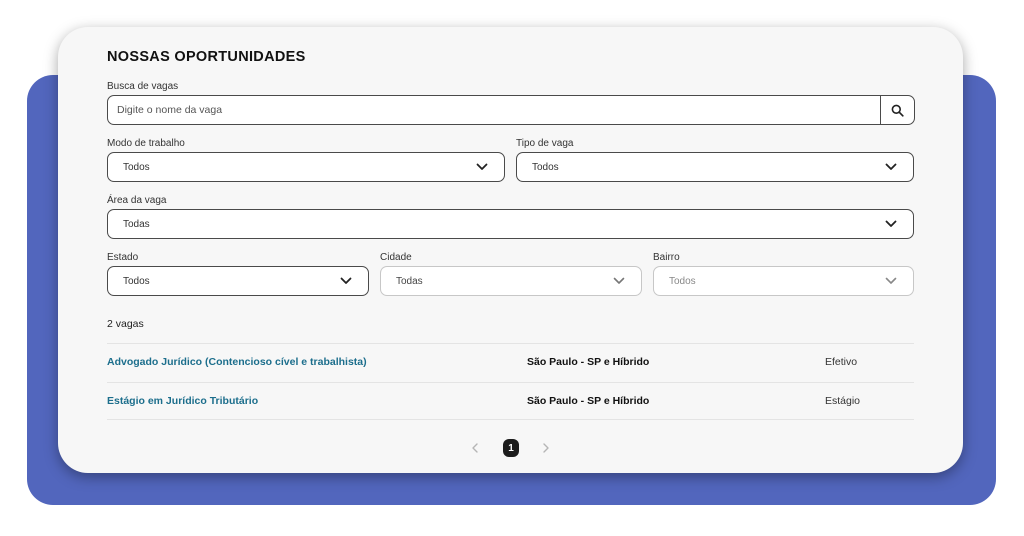 This screenshot has width=1024, height=536. I want to click on bairro-value: Todos, so click(682, 281).